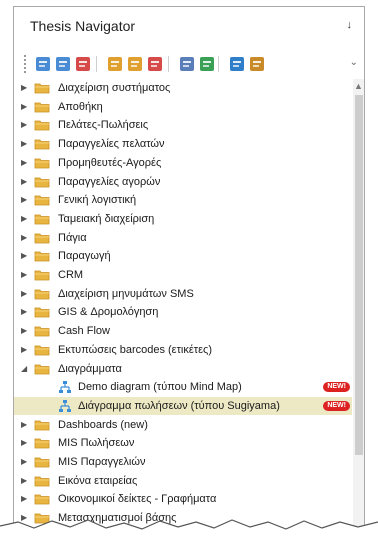 This screenshot has height=539, width=378. Describe the element at coordinates (183, 331) in the screenshot. I see `tree-folder-item: ▶ Cash Flow` at that location.